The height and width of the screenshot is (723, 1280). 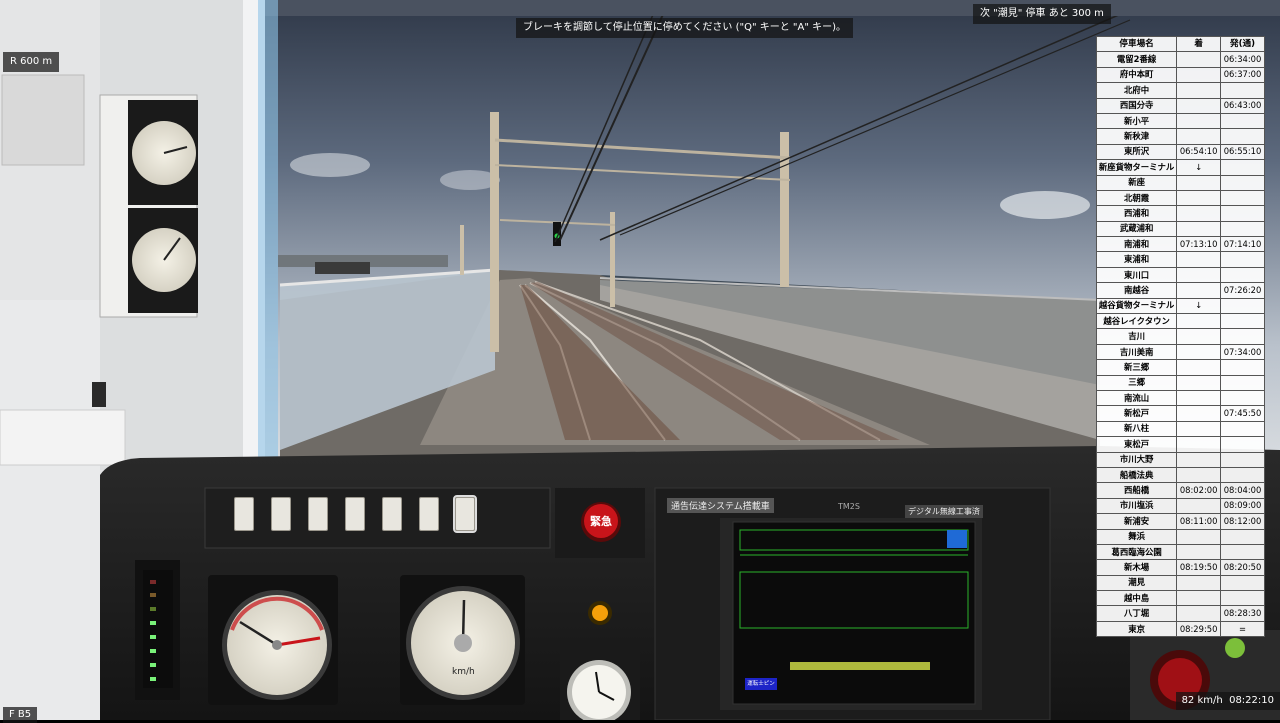 I want to click on timetable-row: 市川大野, so click(x=1180, y=459).